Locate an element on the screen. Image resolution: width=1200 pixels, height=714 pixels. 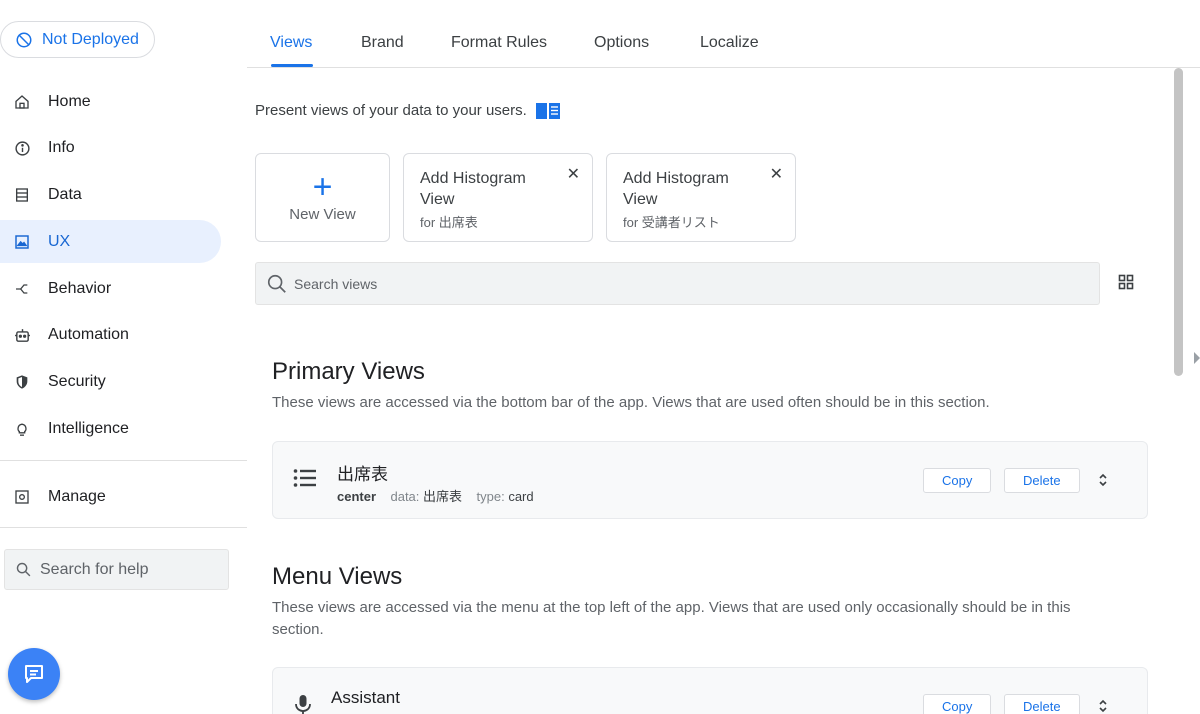
sidebar-item-label: Manage is located at coordinates (77, 496).